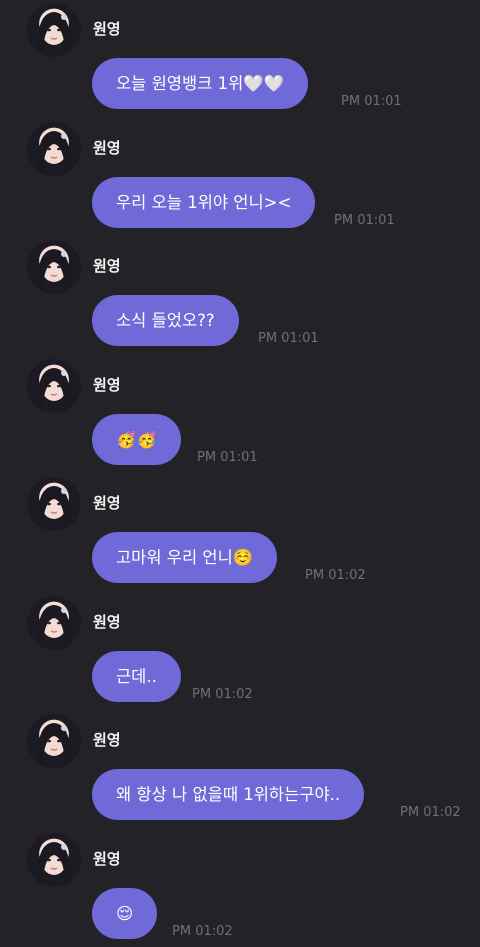  I want to click on message-bubble: 고마워 우리 언니☺️, so click(185, 557).